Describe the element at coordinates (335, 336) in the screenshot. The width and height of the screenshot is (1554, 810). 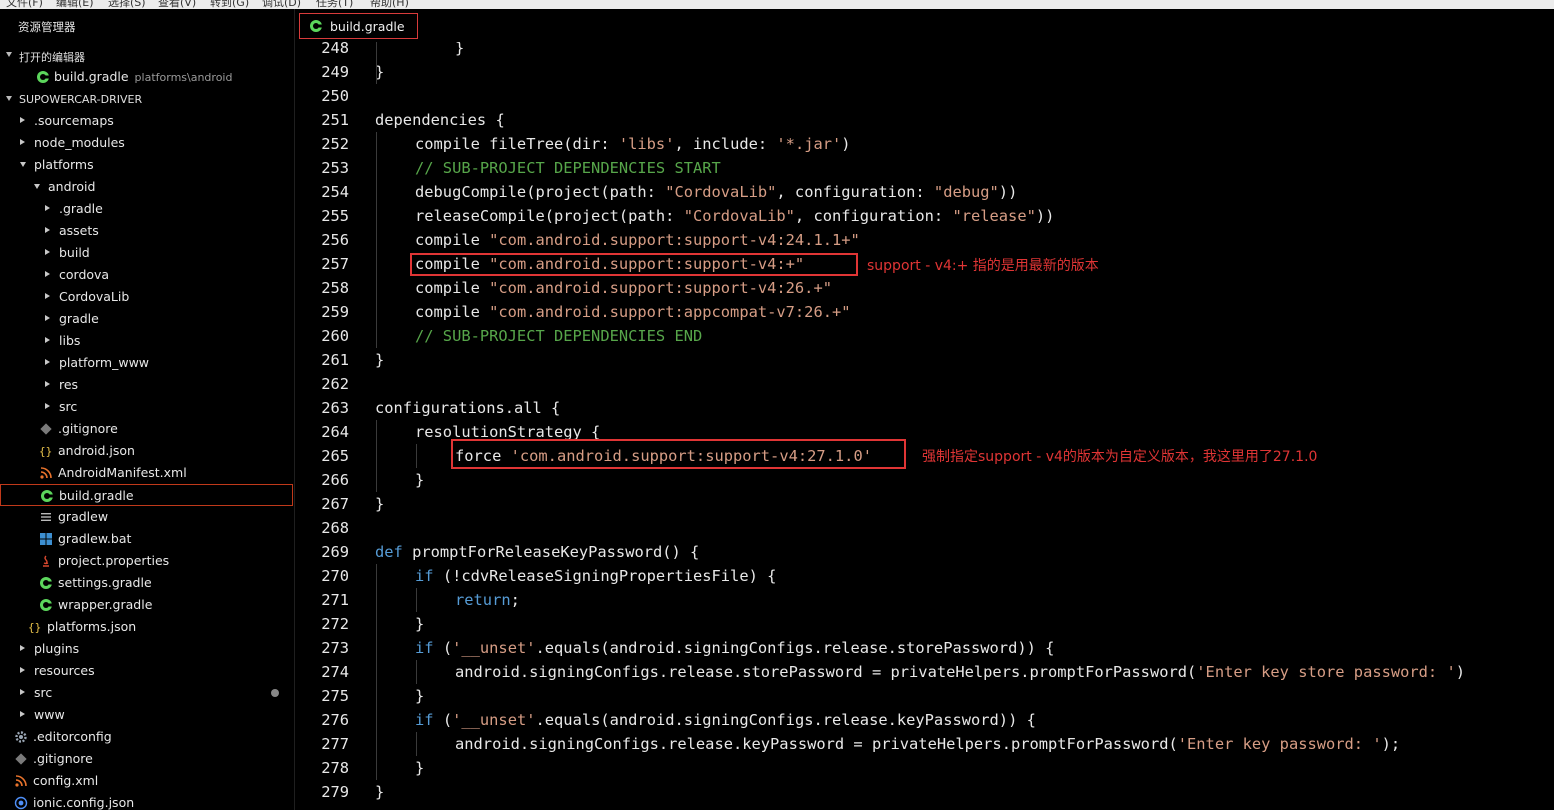
I see `line-number: 260` at that location.